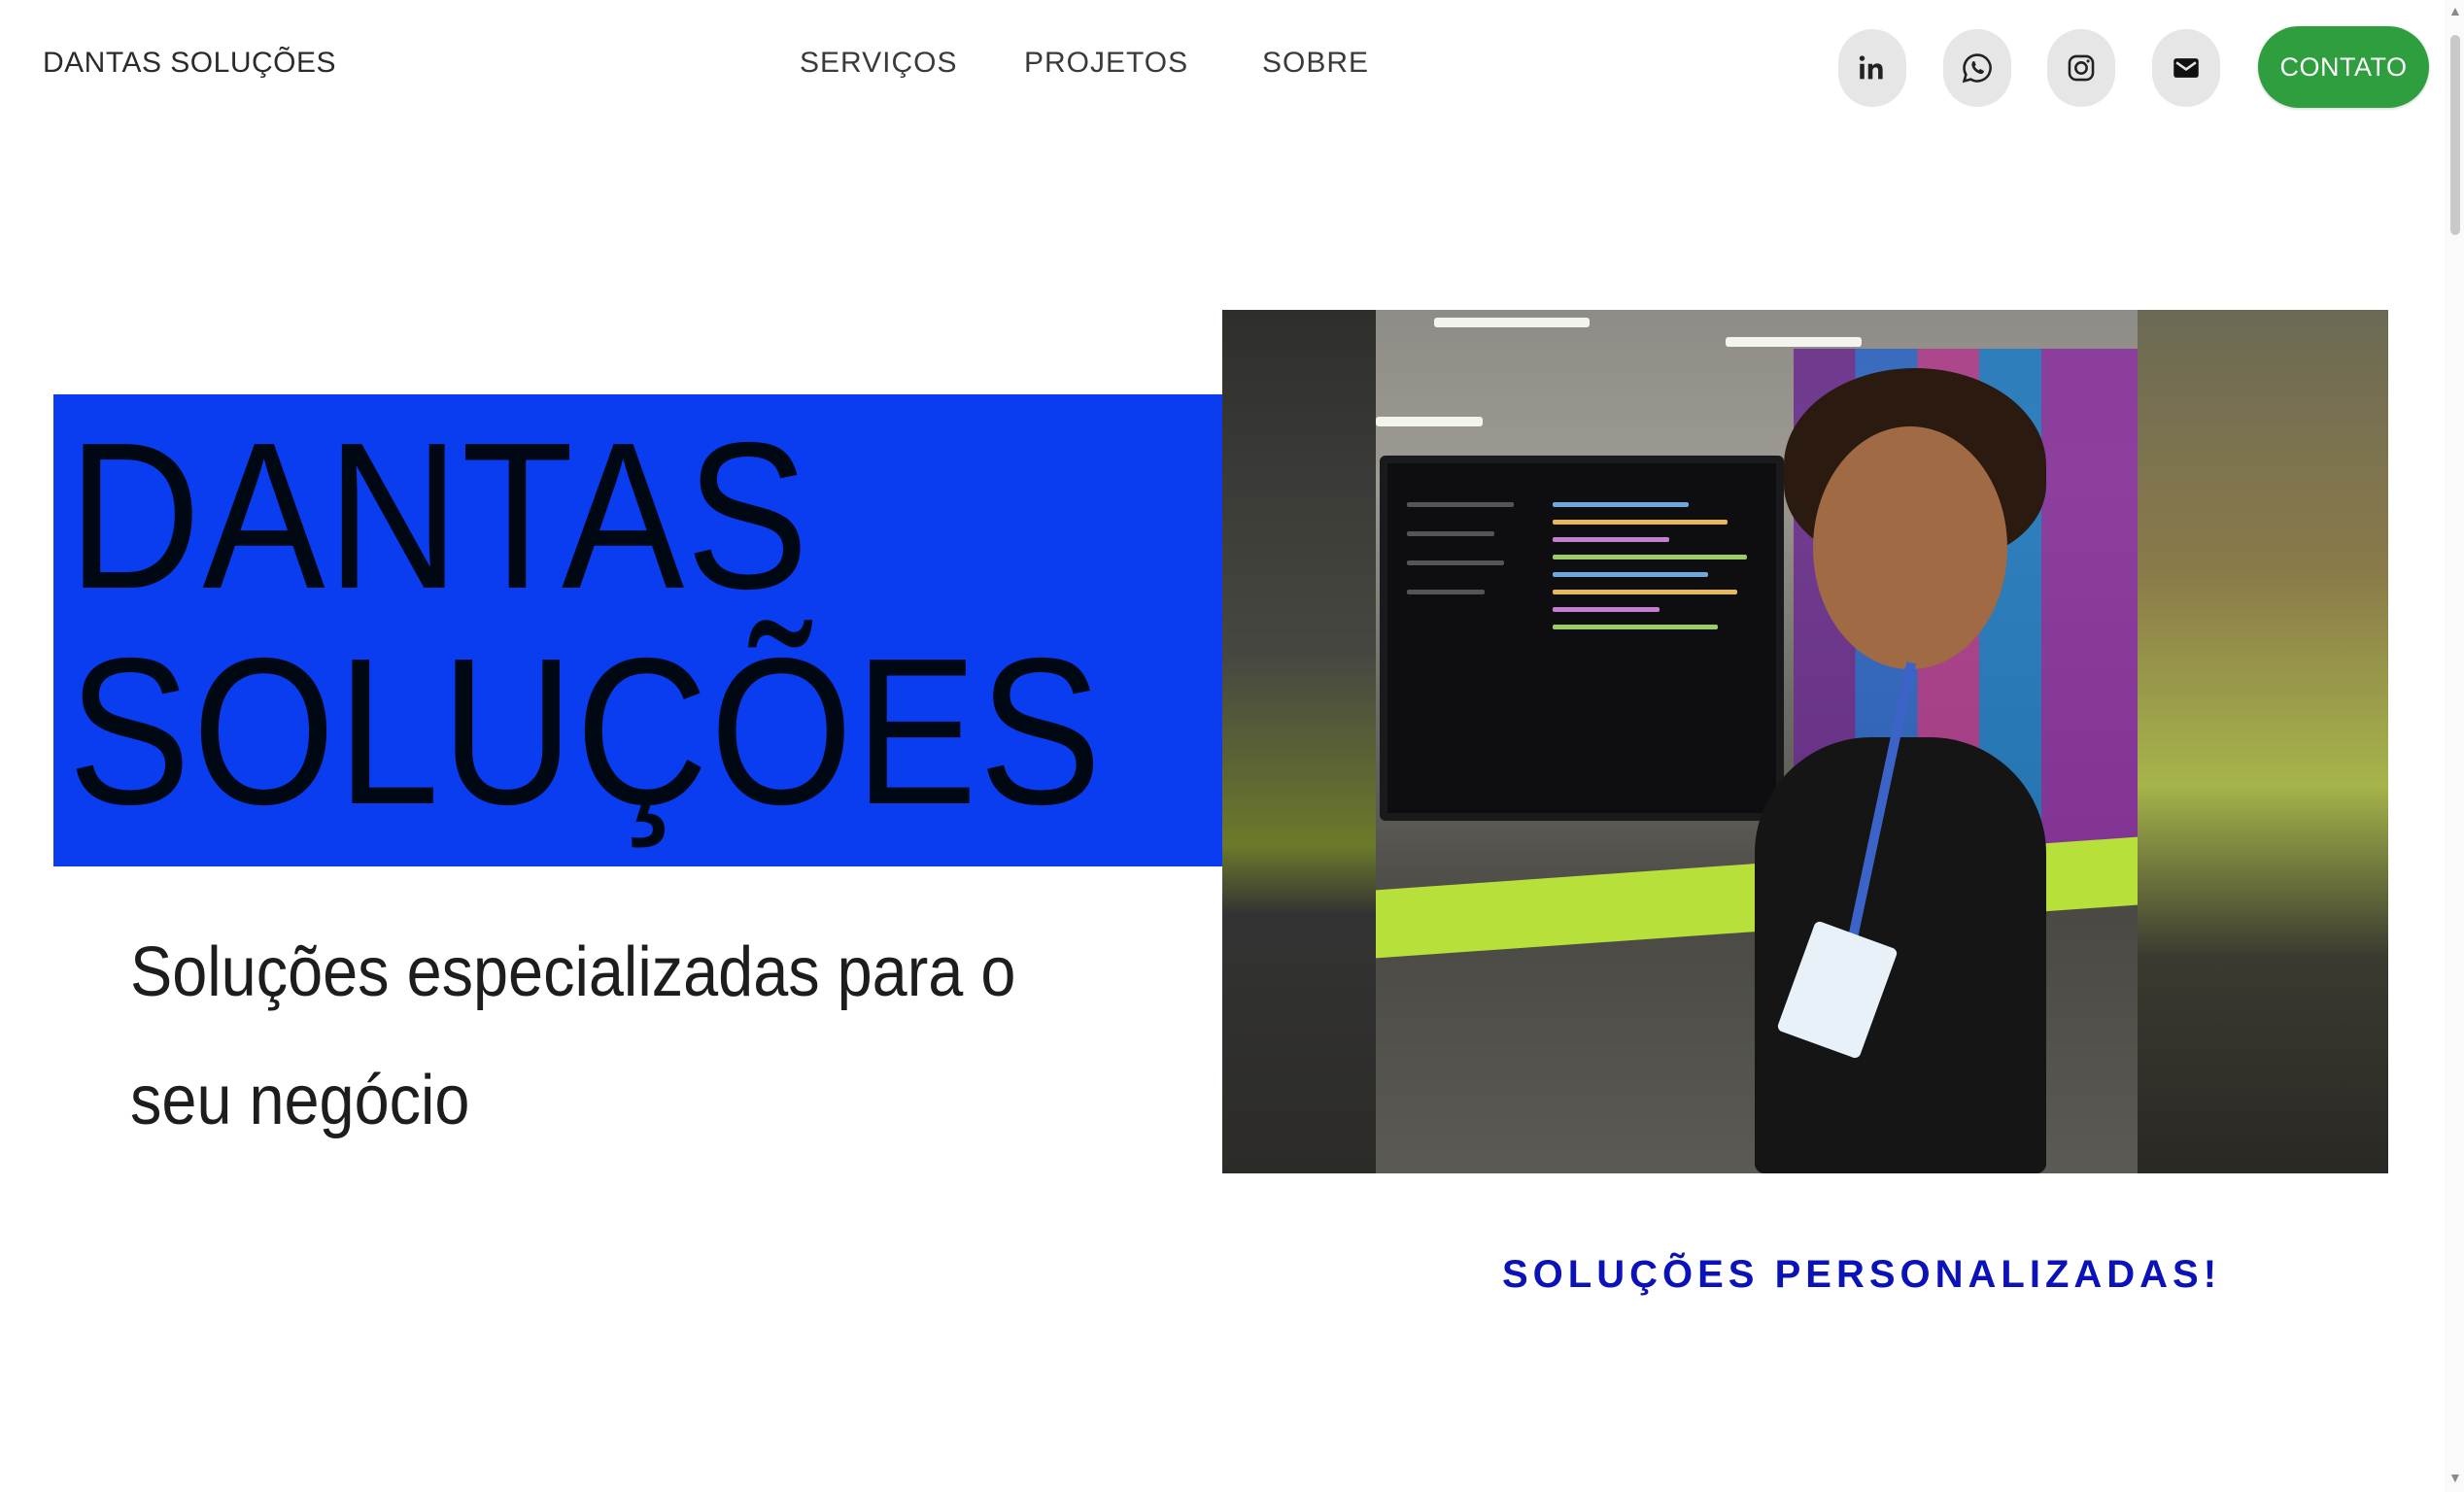  Describe the element at coordinates (439, 515) in the screenshot. I see `hero-title-line-1: DANTAS` at that location.